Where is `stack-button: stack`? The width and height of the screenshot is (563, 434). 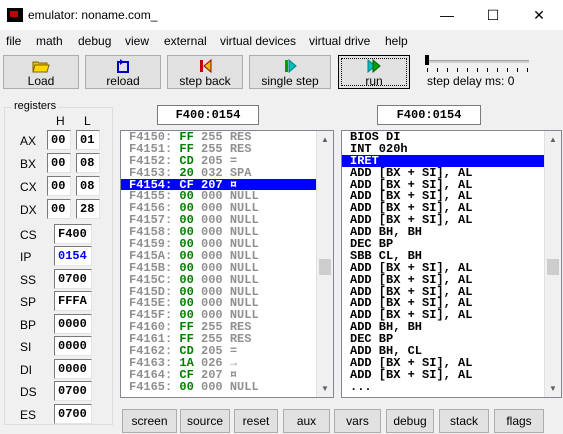 stack-button: stack is located at coordinates (464, 421).